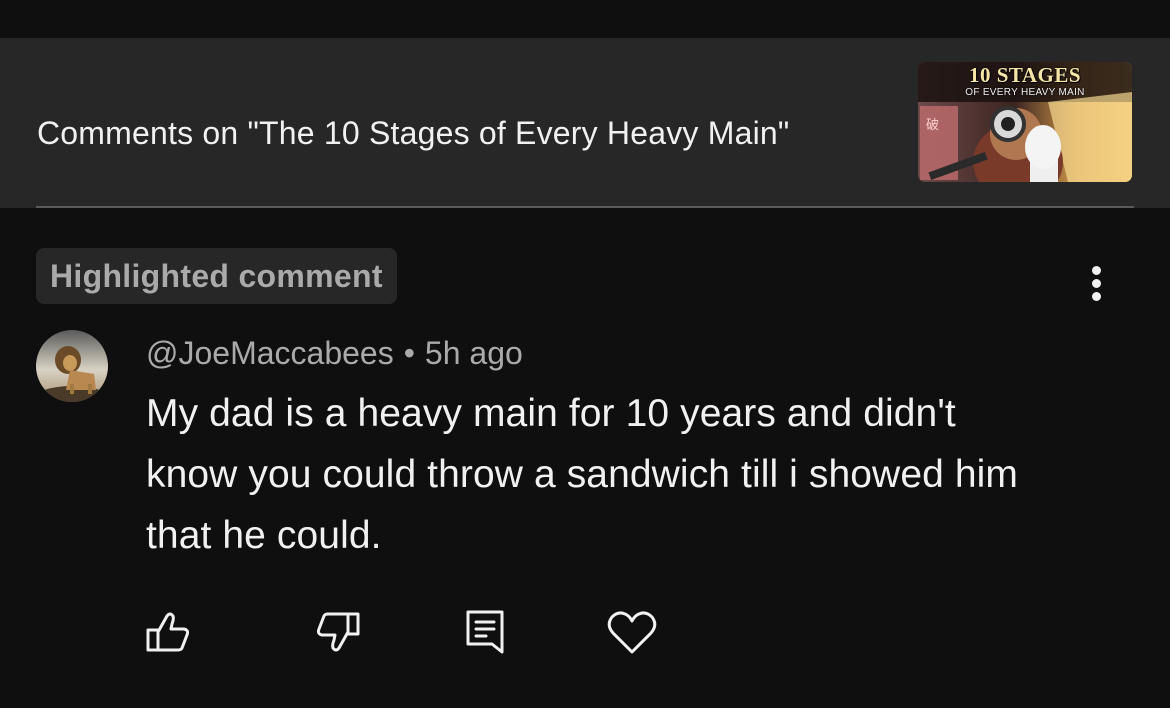 This screenshot has height=708, width=1170. I want to click on thumbnail-subtitle: OF EVERY HEAVY MAIN, so click(1025, 92).